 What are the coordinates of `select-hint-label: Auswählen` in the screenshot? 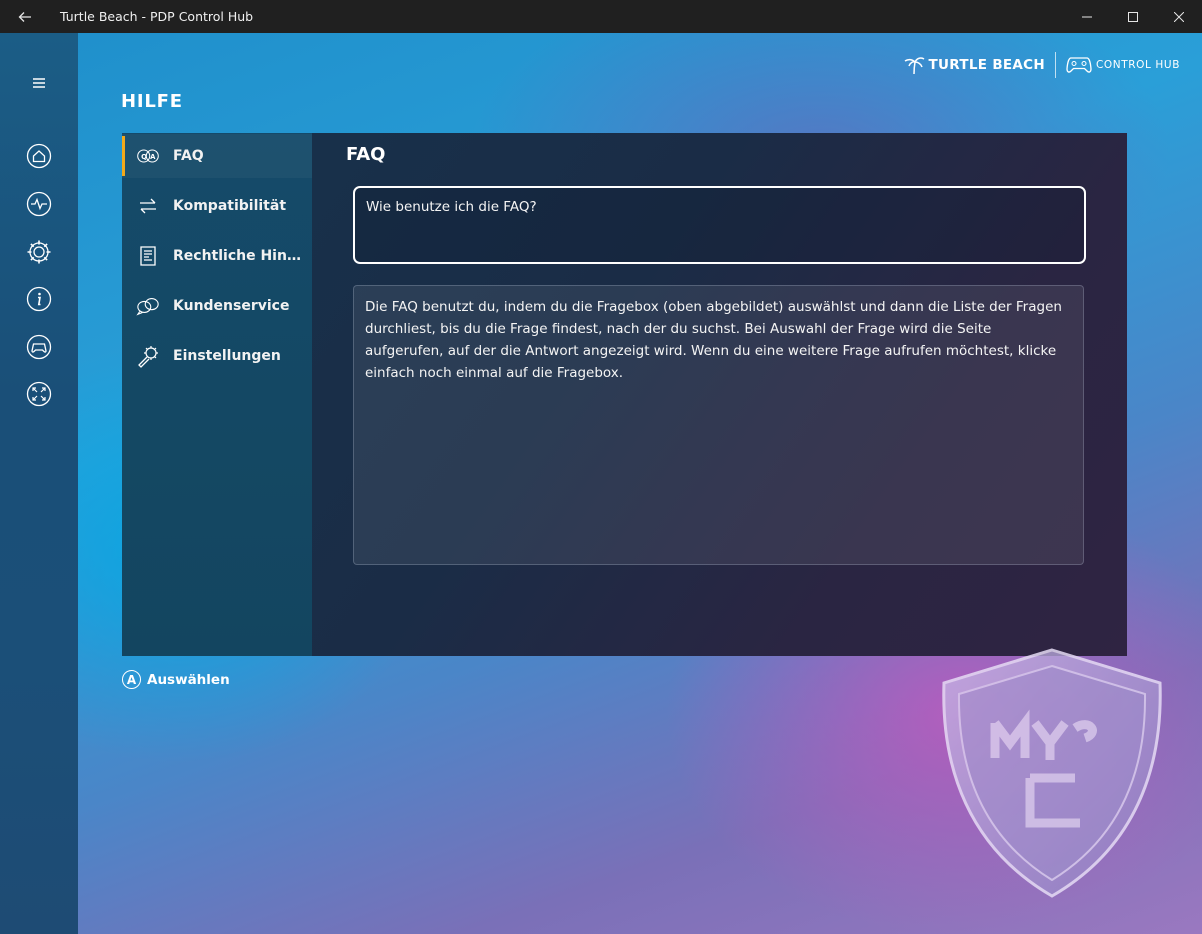 It's located at (188, 679).